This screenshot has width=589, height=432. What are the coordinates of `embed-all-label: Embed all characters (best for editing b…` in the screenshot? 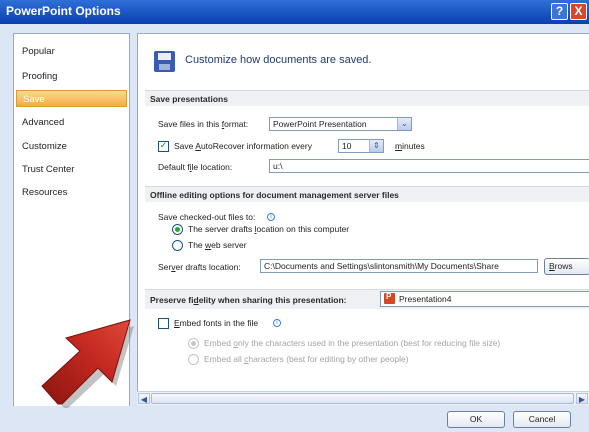 It's located at (306, 359).